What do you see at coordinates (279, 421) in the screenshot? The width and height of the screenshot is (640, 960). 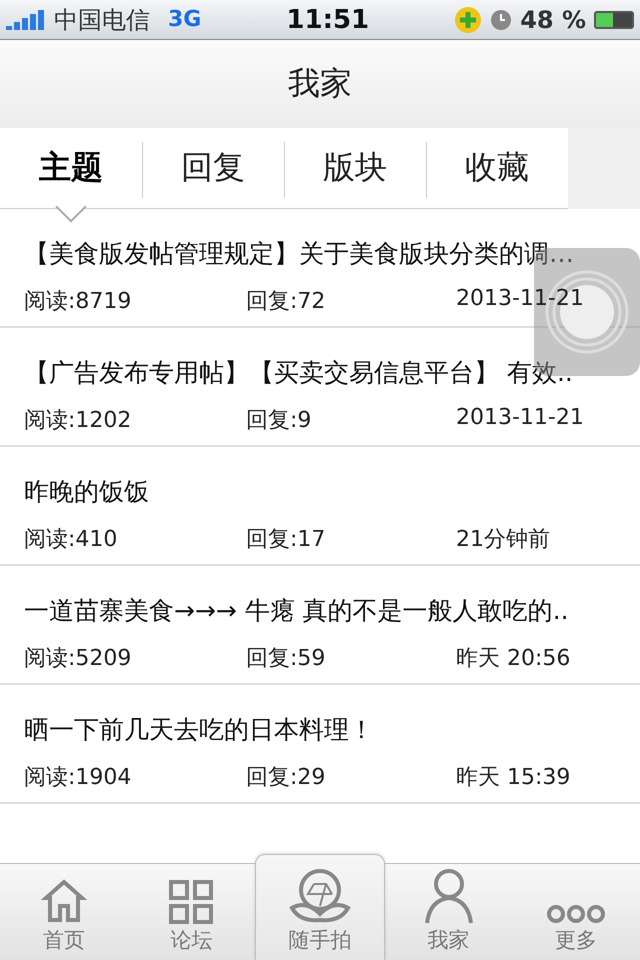 I see `reply-count: 回复:9` at bounding box center [279, 421].